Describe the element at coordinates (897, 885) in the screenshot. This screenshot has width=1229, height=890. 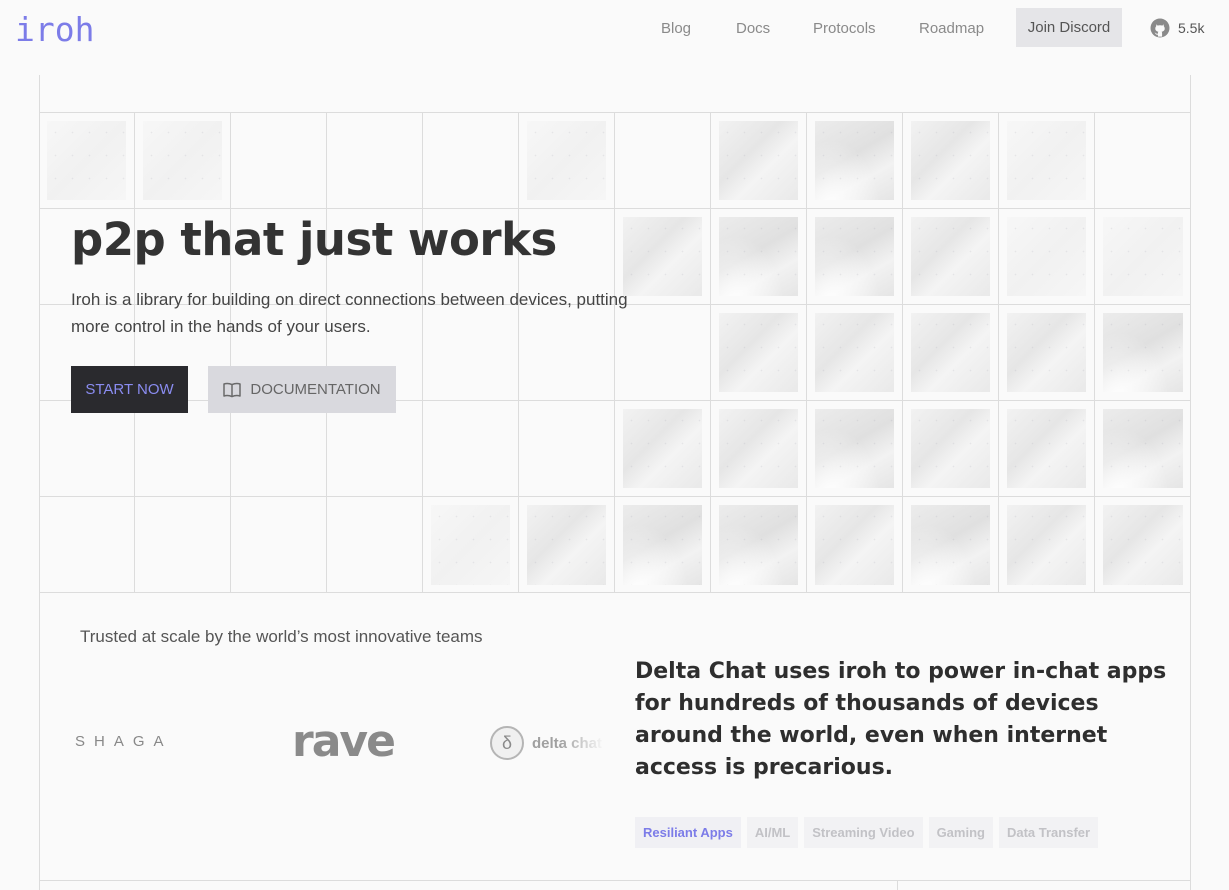
I see `section-divider-tick` at that location.